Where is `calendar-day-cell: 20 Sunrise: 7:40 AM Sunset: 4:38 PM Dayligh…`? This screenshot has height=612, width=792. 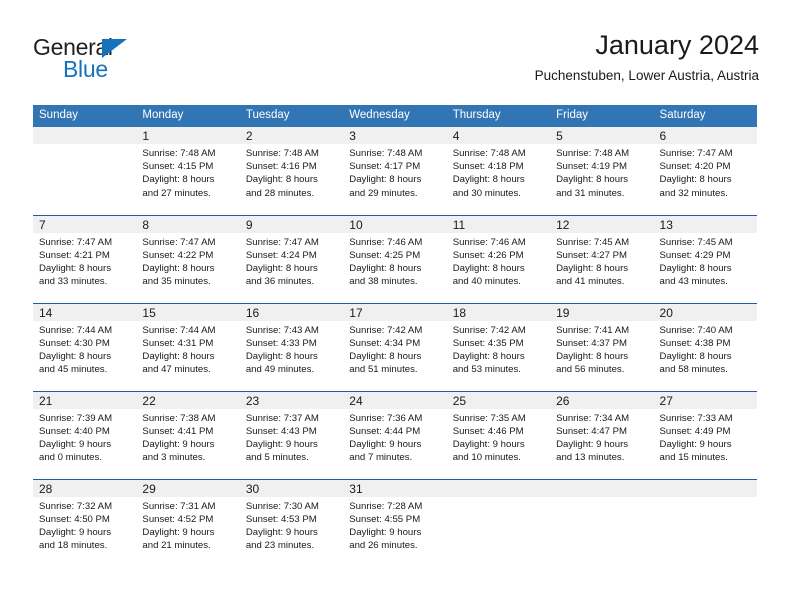
calendar-day-cell: 20 Sunrise: 7:40 AM Sunset: 4:38 PM Dayligh… is located at coordinates (705, 346).